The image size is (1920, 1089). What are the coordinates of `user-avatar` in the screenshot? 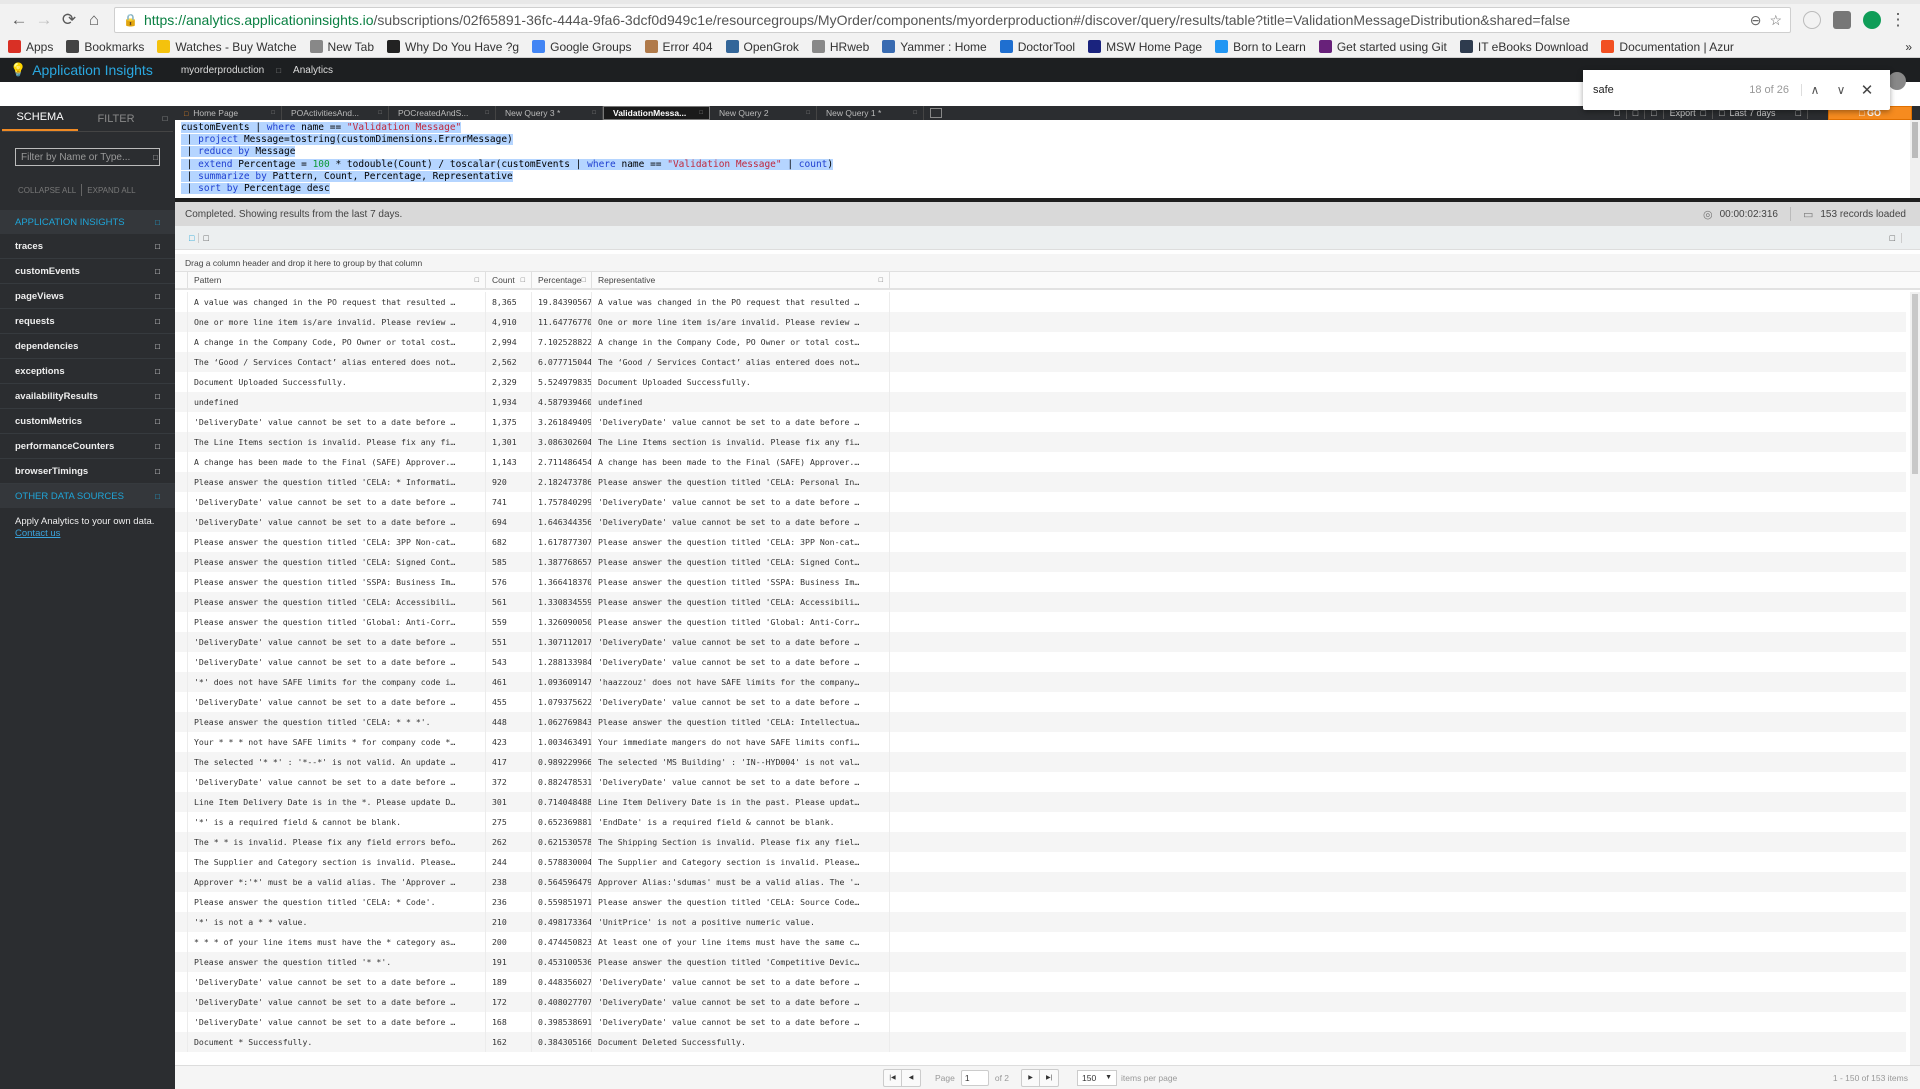 It's located at (1897, 81).